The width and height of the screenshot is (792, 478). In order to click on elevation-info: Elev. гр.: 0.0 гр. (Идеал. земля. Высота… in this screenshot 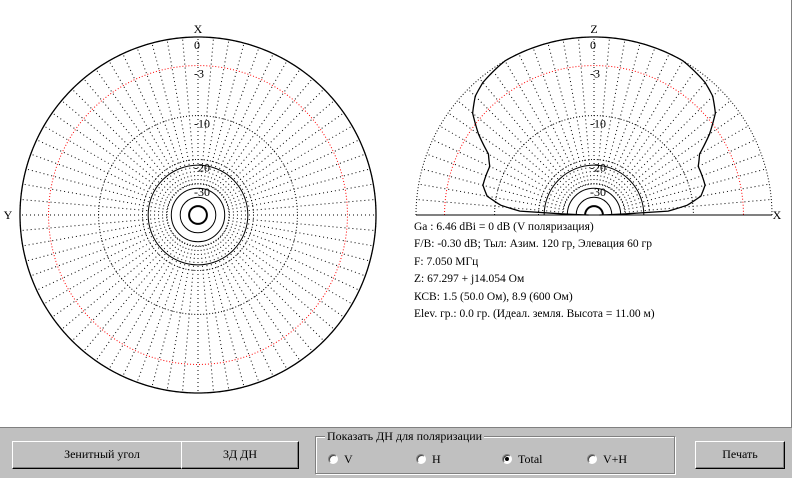, I will do `click(534, 313)`.